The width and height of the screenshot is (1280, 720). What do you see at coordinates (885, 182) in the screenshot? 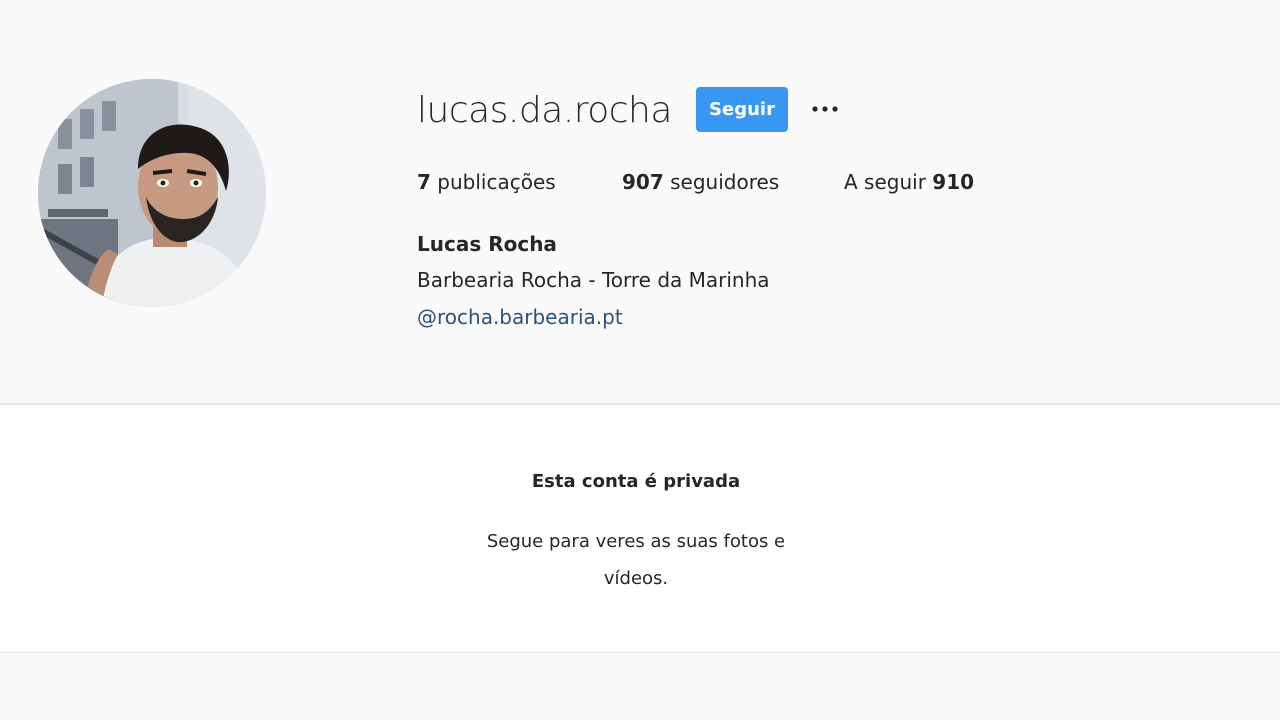
I see `following-label: A seguir` at bounding box center [885, 182].